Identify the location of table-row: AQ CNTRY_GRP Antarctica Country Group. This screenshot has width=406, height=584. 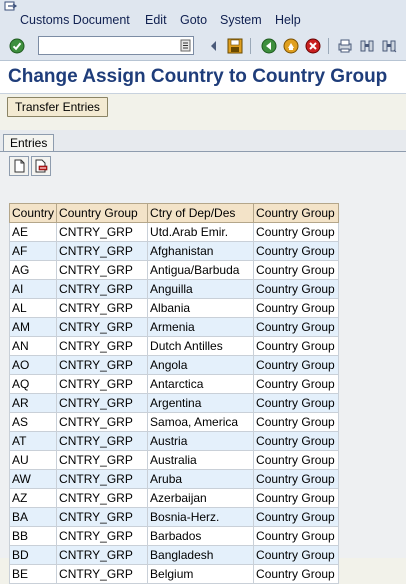
(174, 384).